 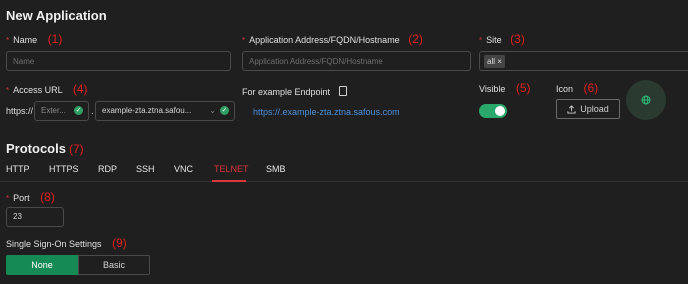 I want to click on tab-rdp: RDP, so click(x=107, y=169).